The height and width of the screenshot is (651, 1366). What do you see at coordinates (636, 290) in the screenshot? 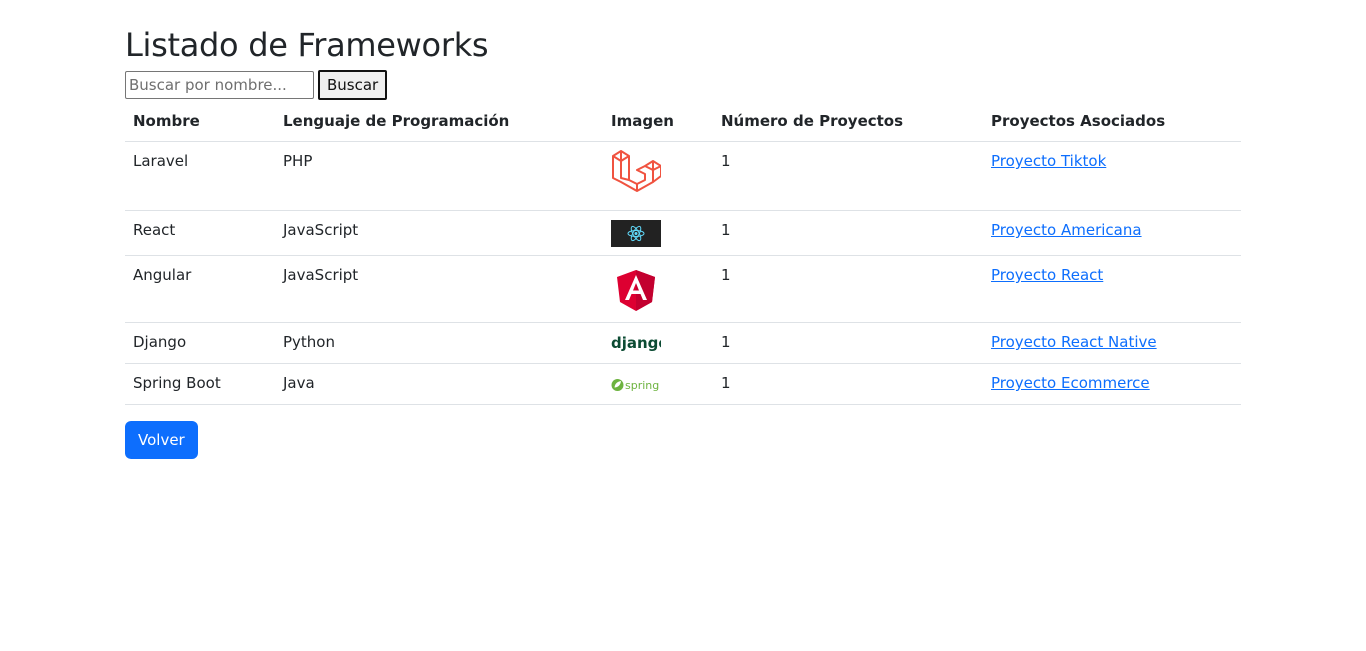
I see `angular-logo-icon` at bounding box center [636, 290].